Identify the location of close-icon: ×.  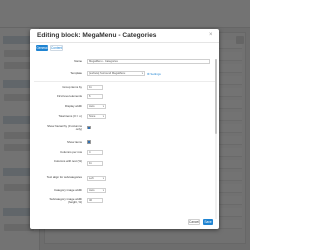
(211, 35).